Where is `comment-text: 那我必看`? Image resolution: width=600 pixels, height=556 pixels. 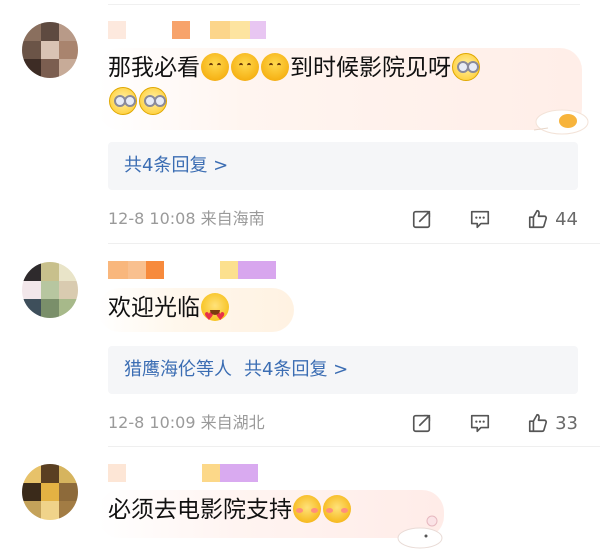
comment-text: 那我必看 is located at coordinates (154, 68).